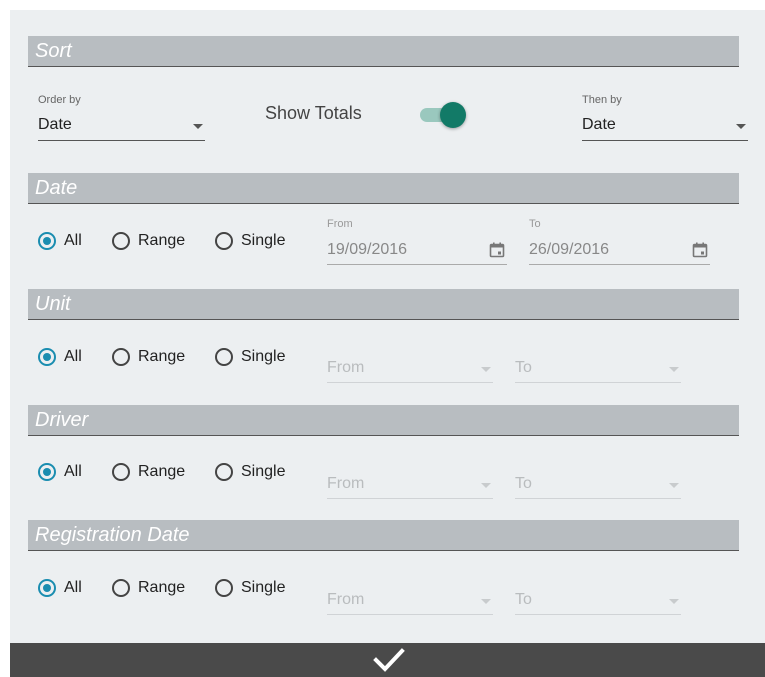  What do you see at coordinates (535, 224) in the screenshot?
I see `date-to-label: To` at bounding box center [535, 224].